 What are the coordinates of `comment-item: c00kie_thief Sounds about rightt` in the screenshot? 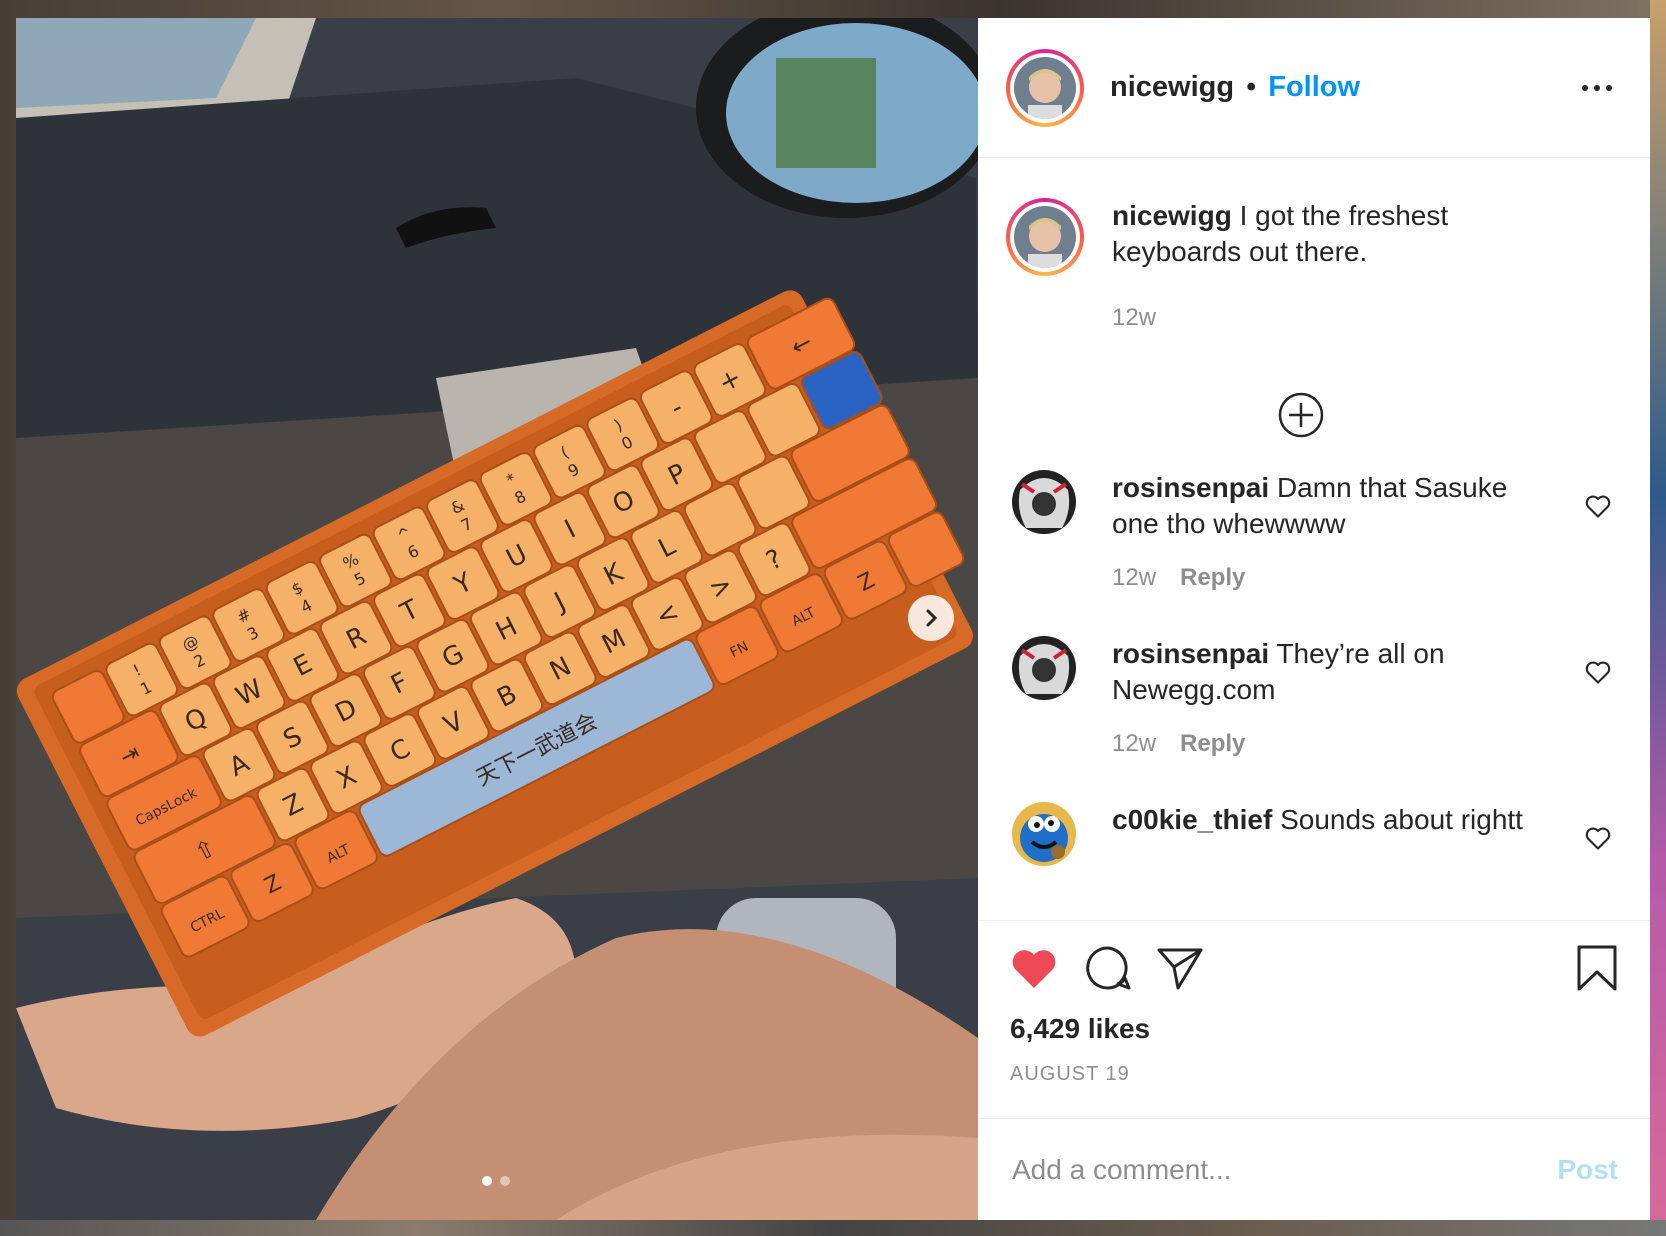 It's located at (1312, 834).